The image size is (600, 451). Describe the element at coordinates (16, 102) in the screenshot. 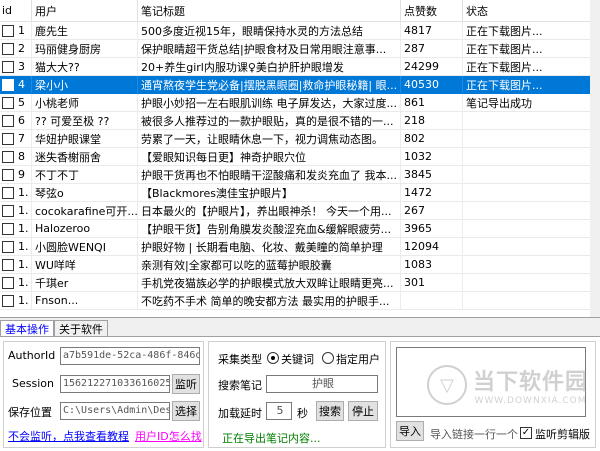

I see `cell-id: 5` at that location.